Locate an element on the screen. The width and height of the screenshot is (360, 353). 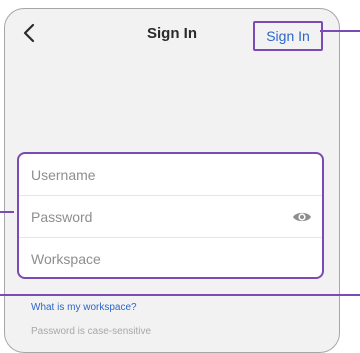
username-field is located at coordinates (170, 175).